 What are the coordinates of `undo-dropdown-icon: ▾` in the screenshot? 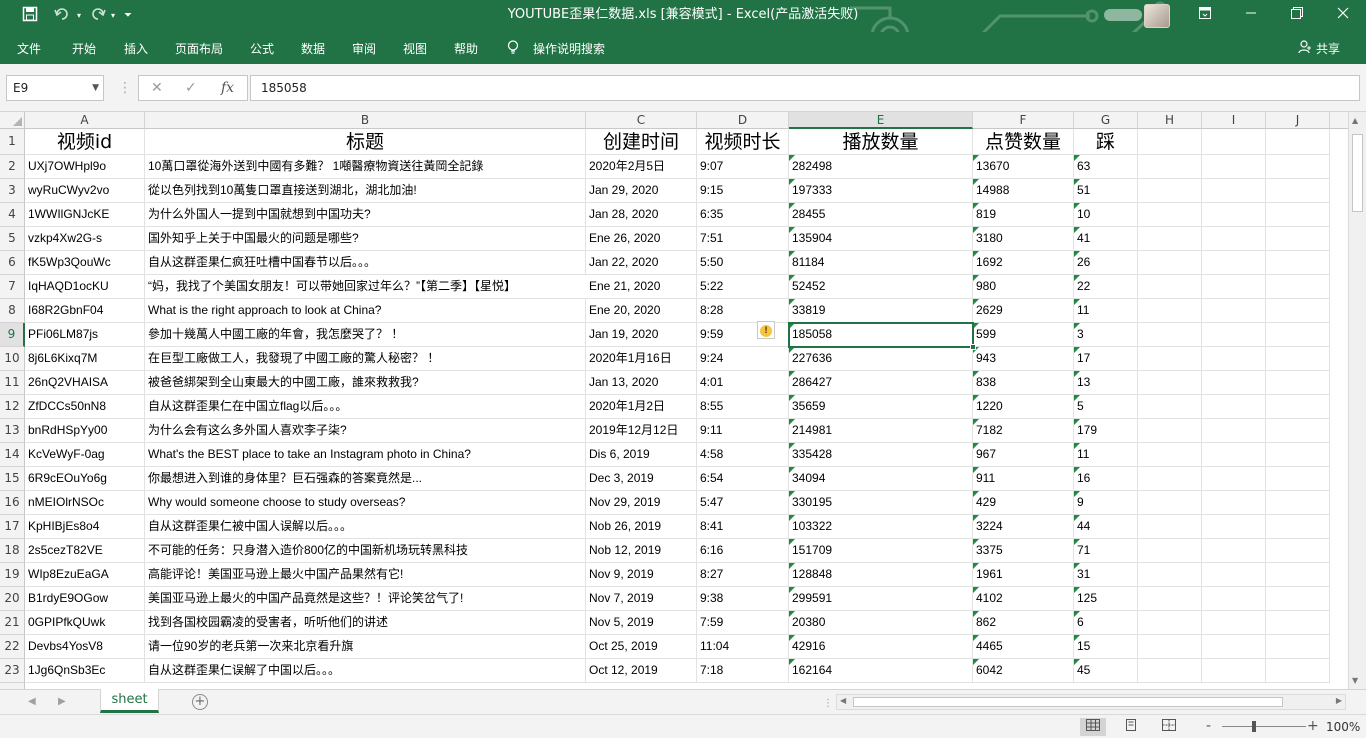 It's located at (79, 16).